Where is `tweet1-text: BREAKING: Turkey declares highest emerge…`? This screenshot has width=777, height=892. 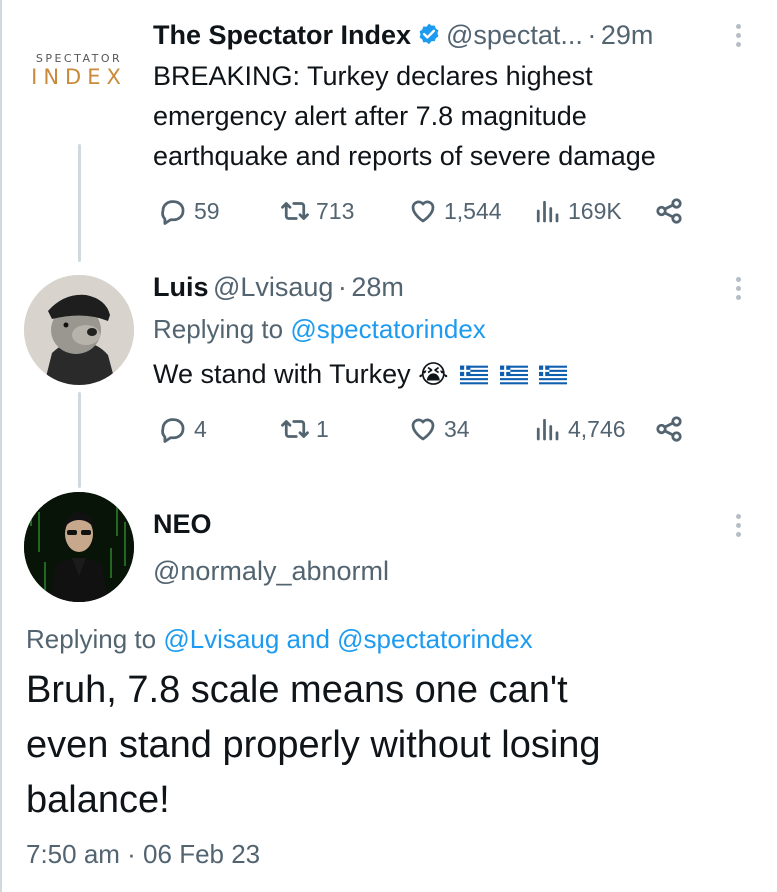
tweet1-text: BREAKING: Turkey declares highest emerge… is located at coordinates (404, 116).